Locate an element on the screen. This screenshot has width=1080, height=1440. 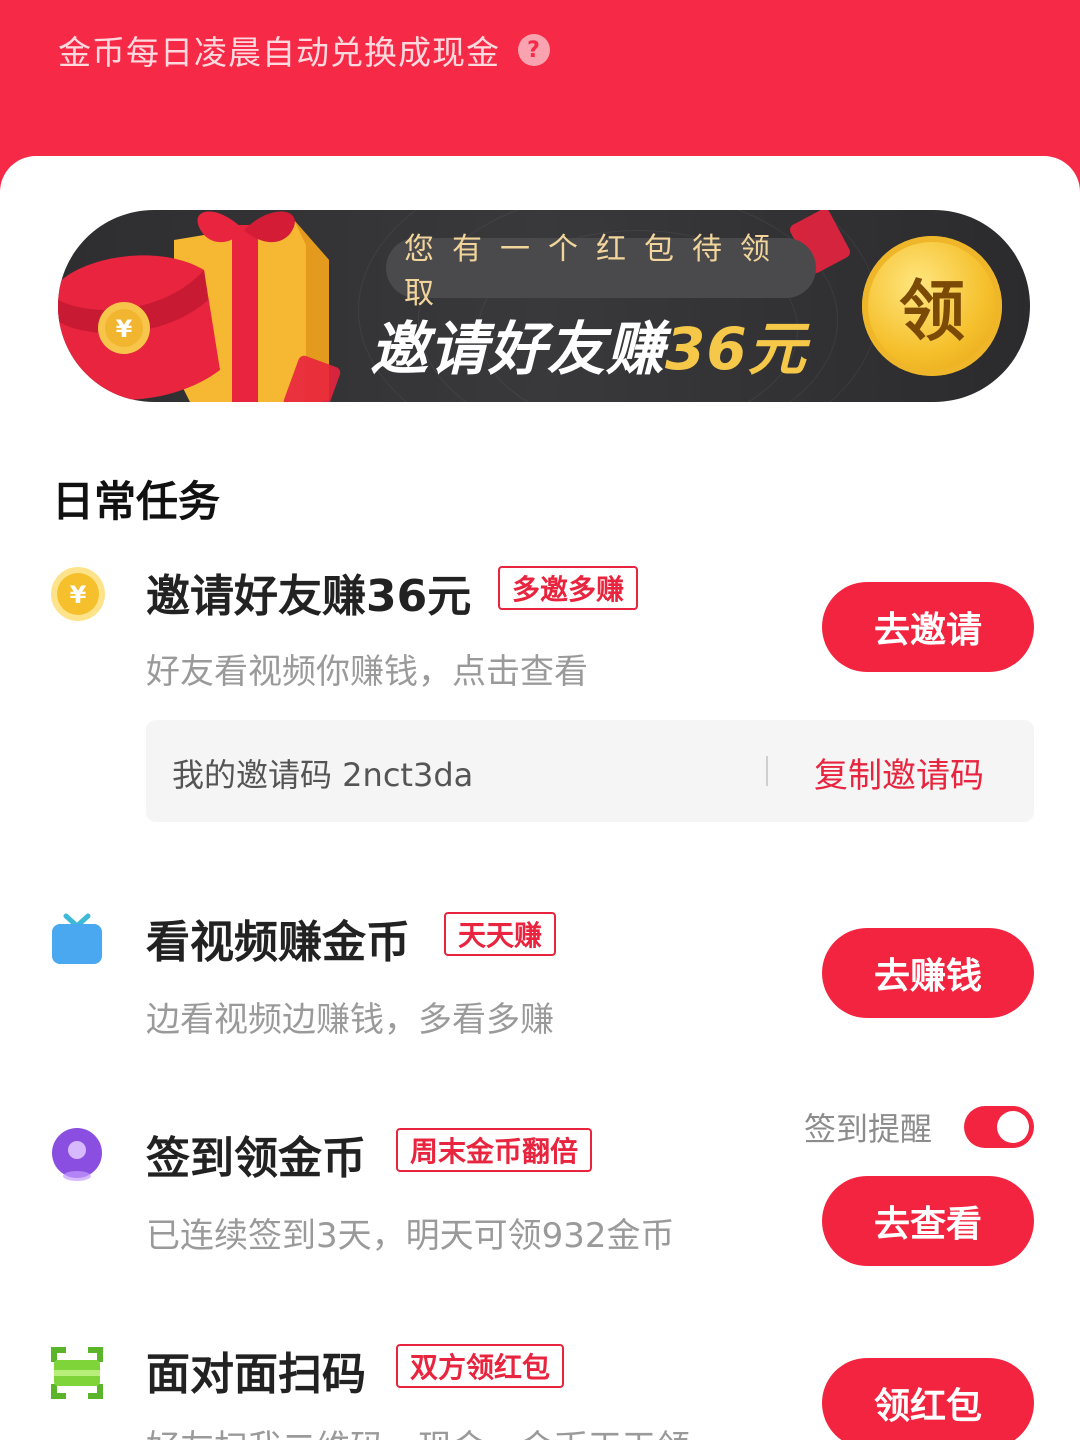
yen-coin-icon: ¥ is located at coordinates (78, 594).